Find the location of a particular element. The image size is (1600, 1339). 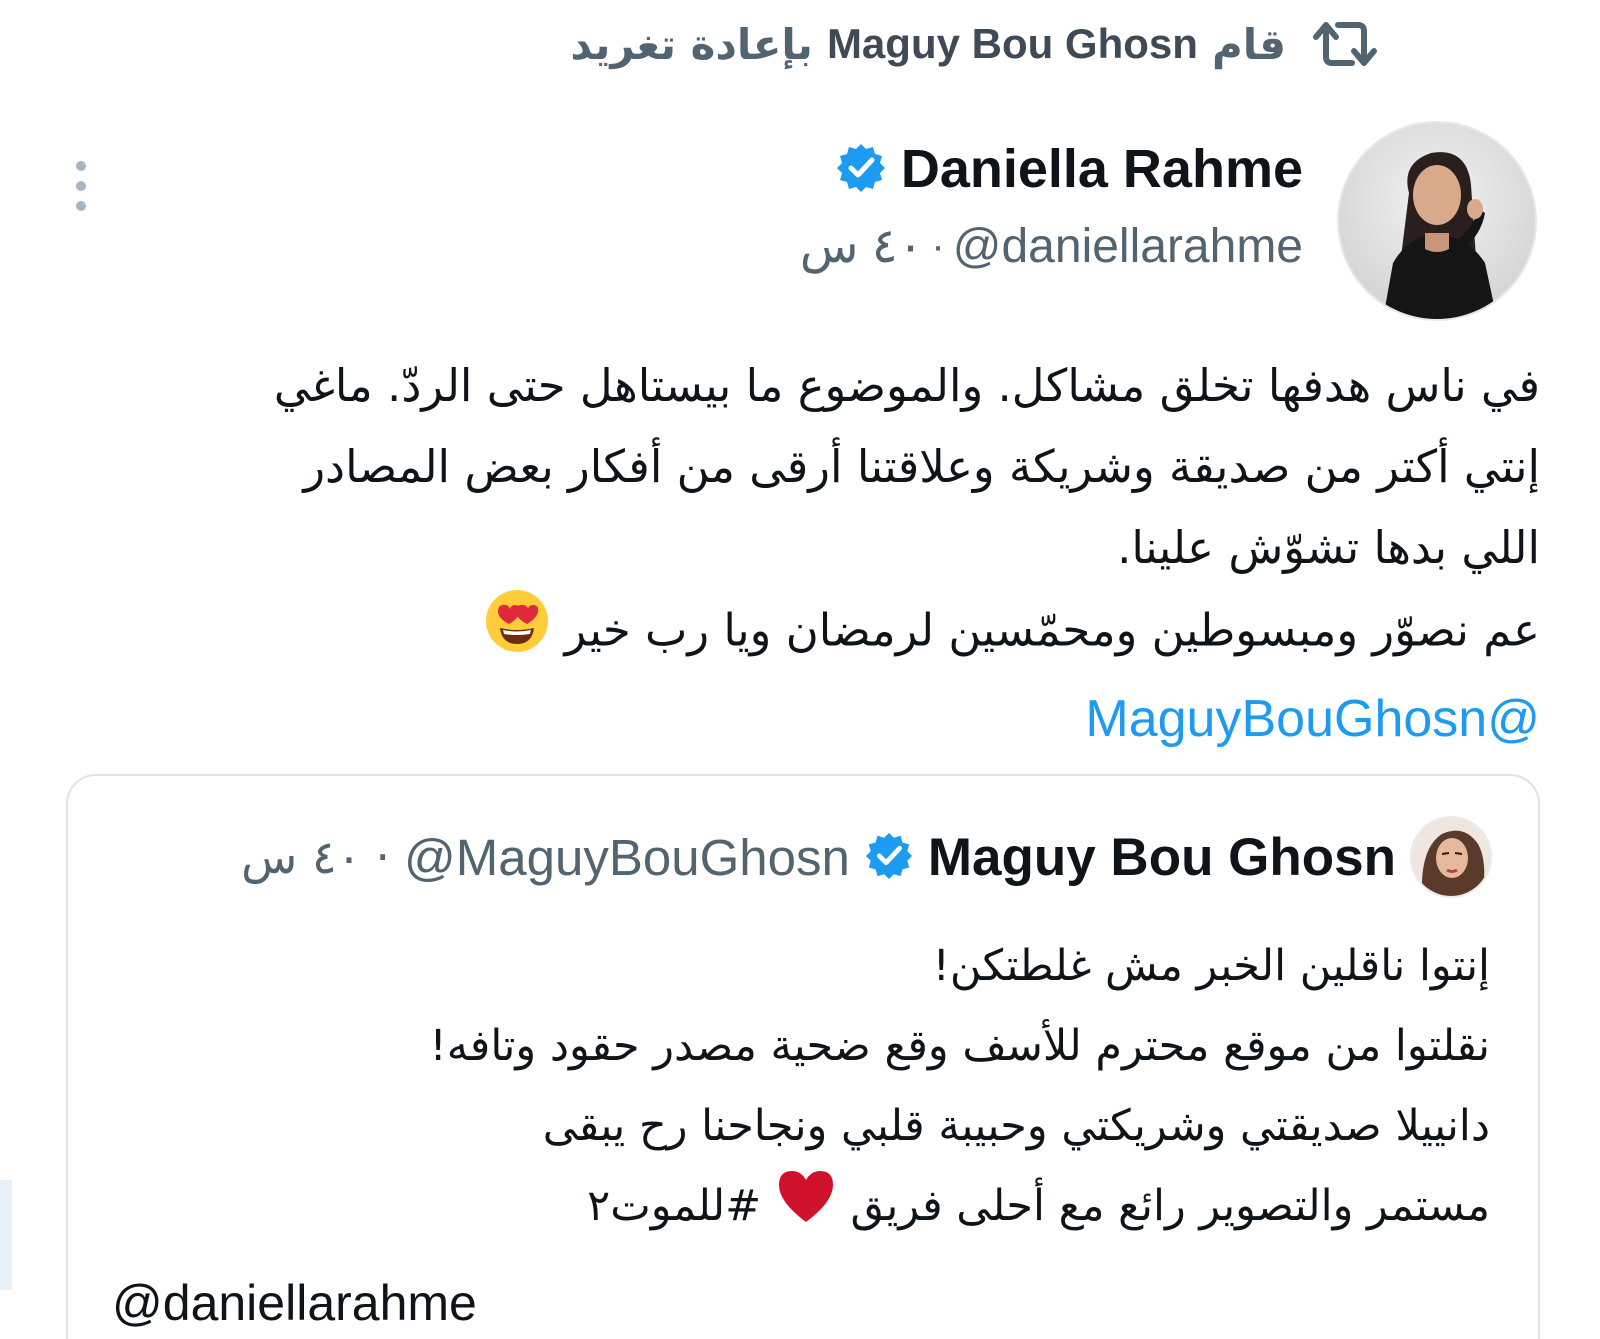

heart-eyes-emoji is located at coordinates (517, 633).